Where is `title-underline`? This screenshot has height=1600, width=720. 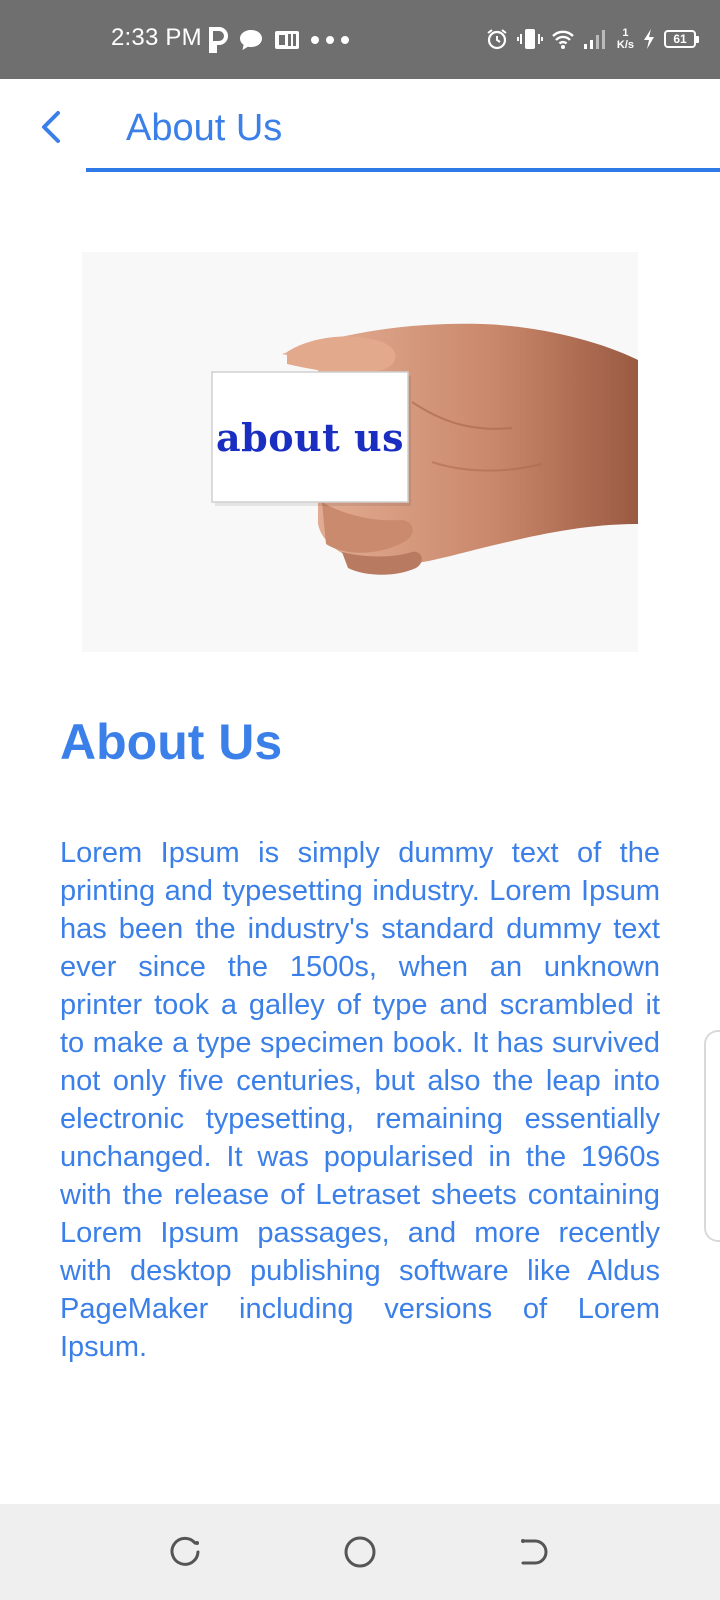
title-underline is located at coordinates (403, 170).